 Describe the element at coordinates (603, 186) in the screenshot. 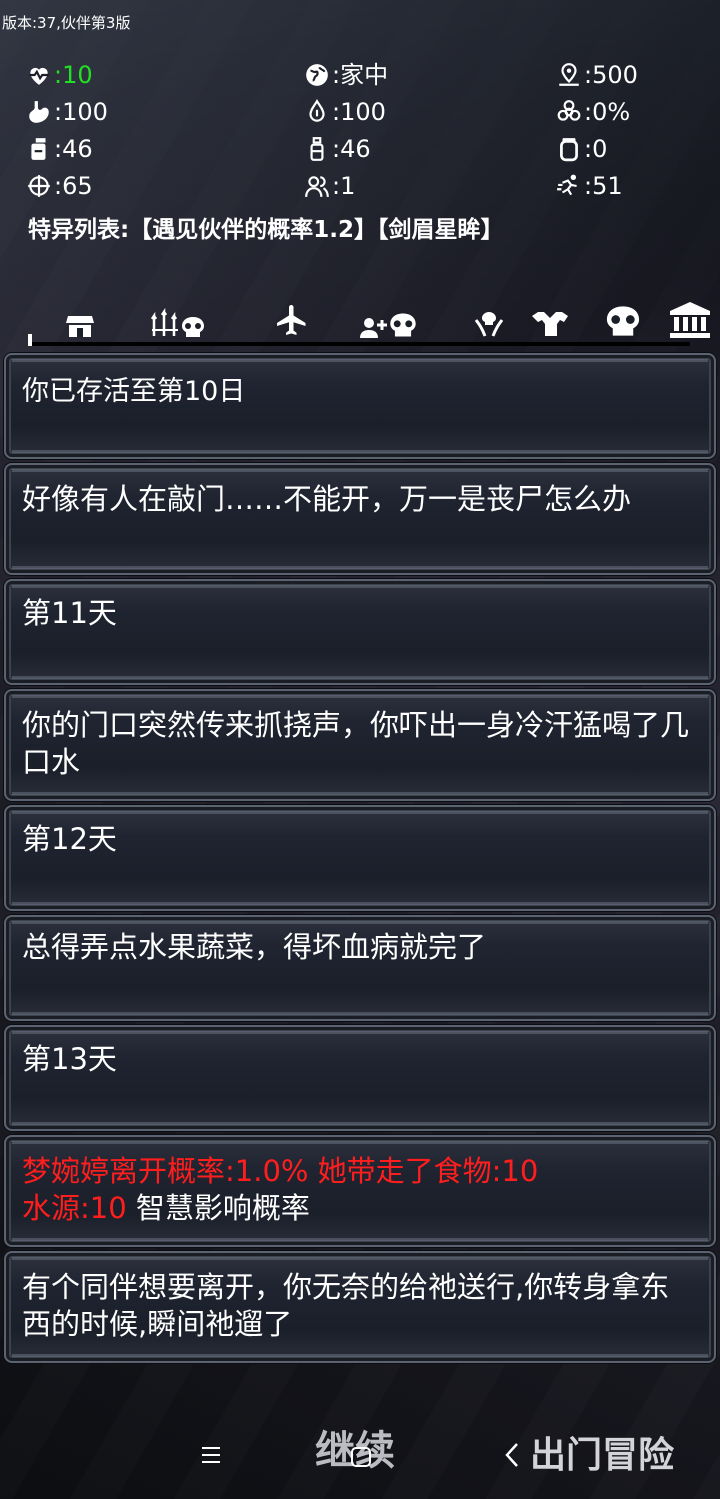

I see `speed-value: :51` at that location.